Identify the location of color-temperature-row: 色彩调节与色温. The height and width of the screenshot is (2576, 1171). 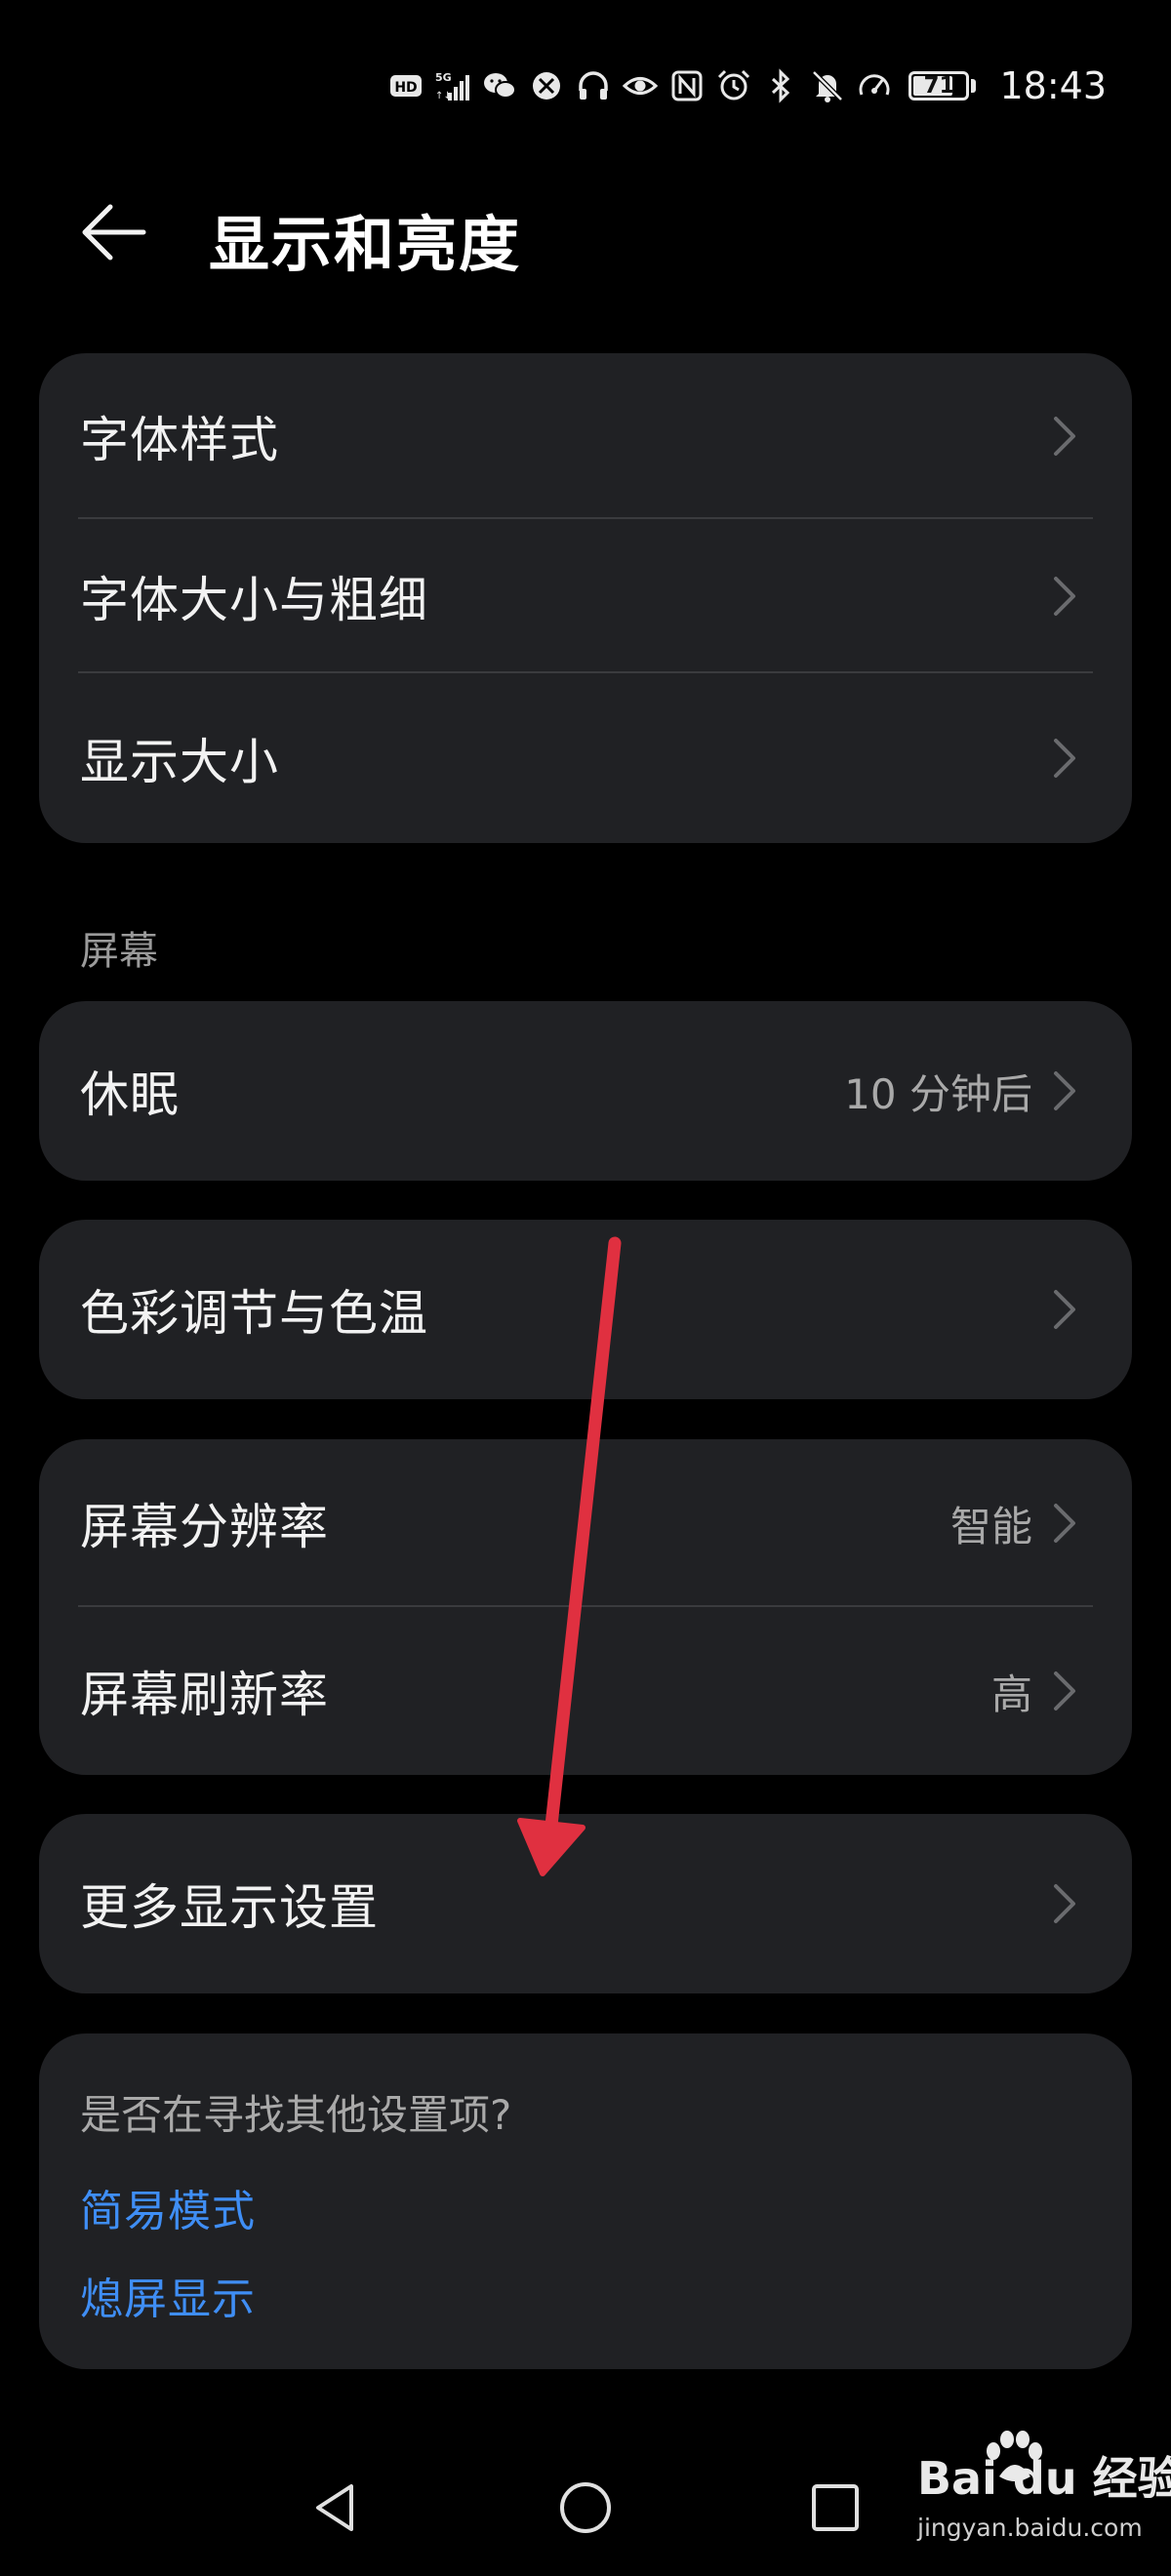
(585, 1309).